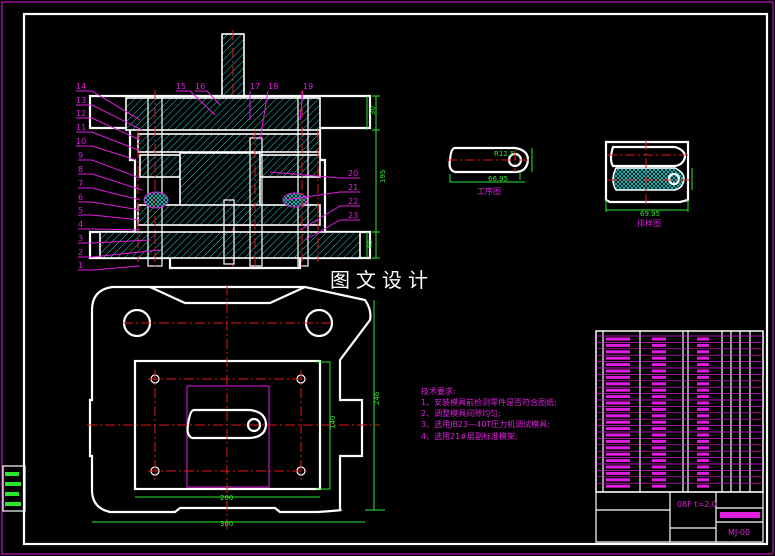 This screenshot has height=556, width=775. Describe the element at coordinates (81, 141) in the screenshot. I see `svg-text: 10` at that location.